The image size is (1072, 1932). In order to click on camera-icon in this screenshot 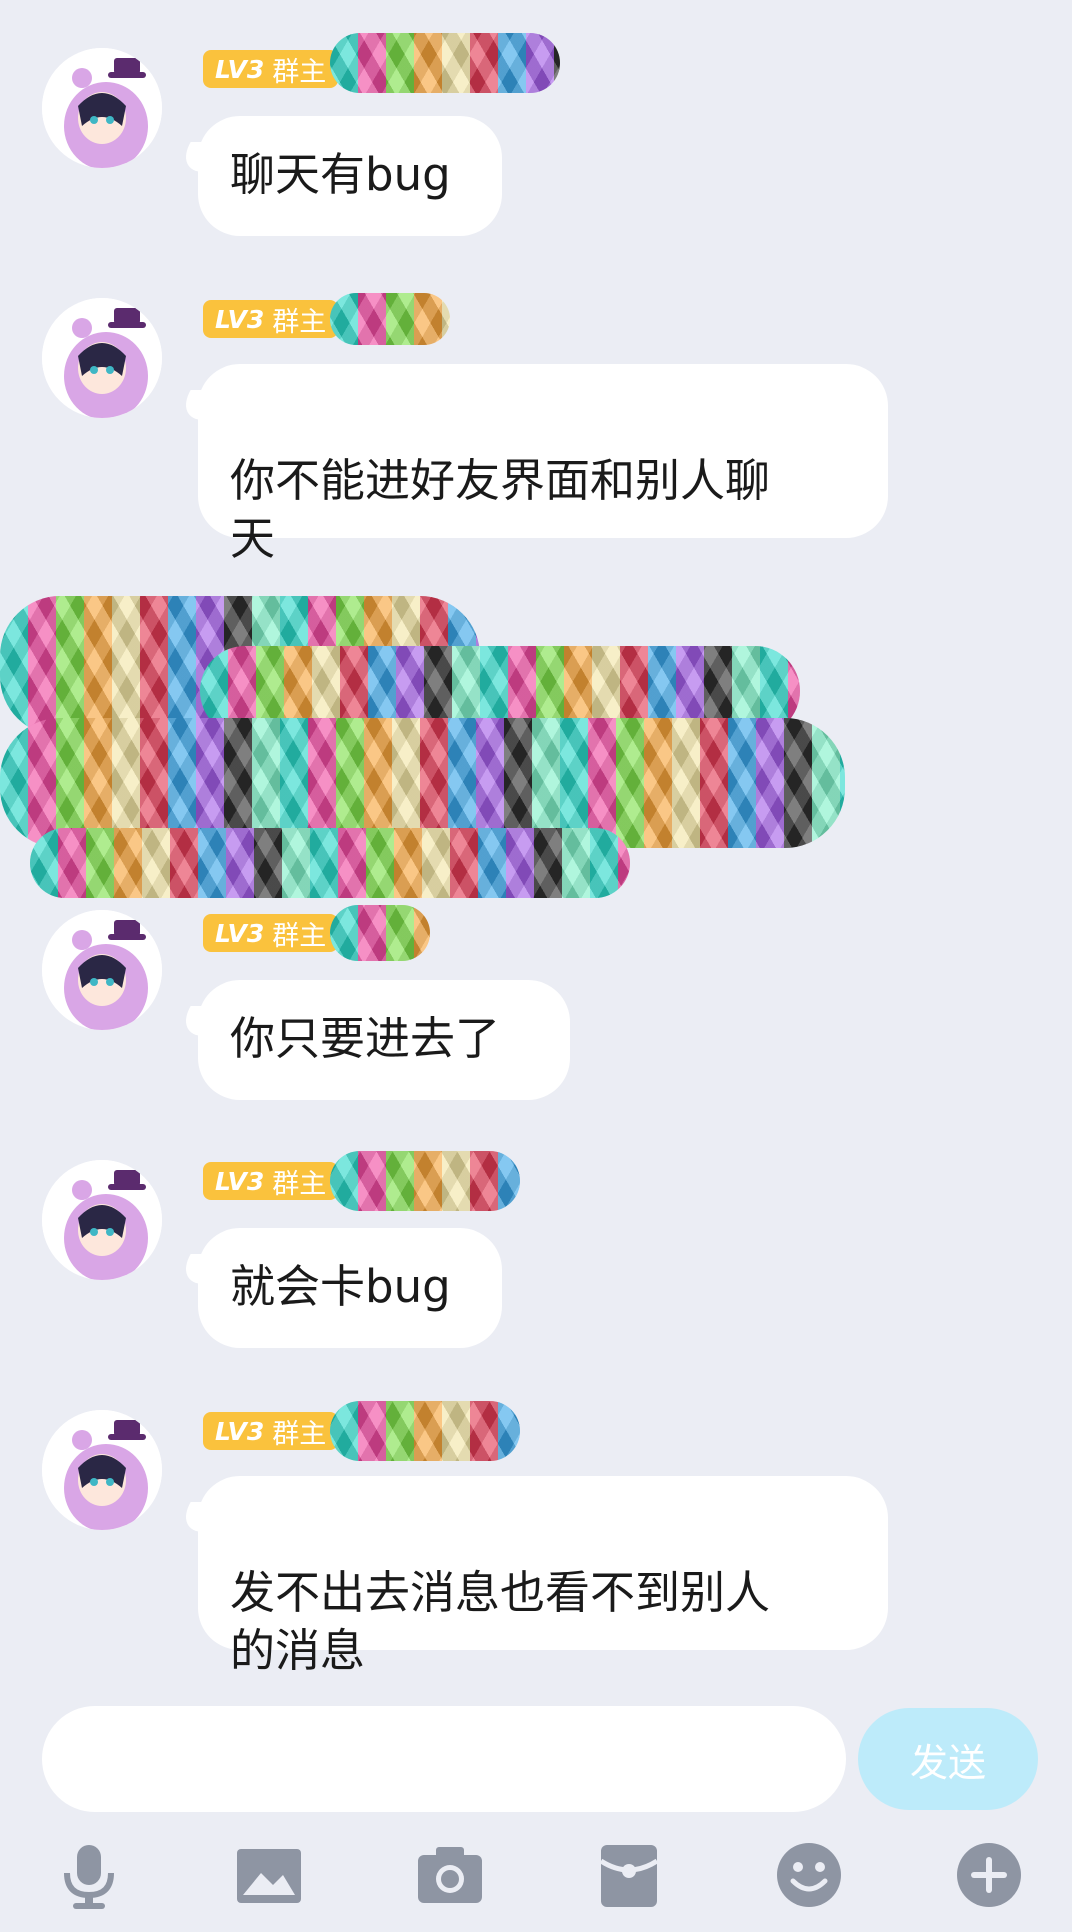, I will do `click(450, 1875)`.